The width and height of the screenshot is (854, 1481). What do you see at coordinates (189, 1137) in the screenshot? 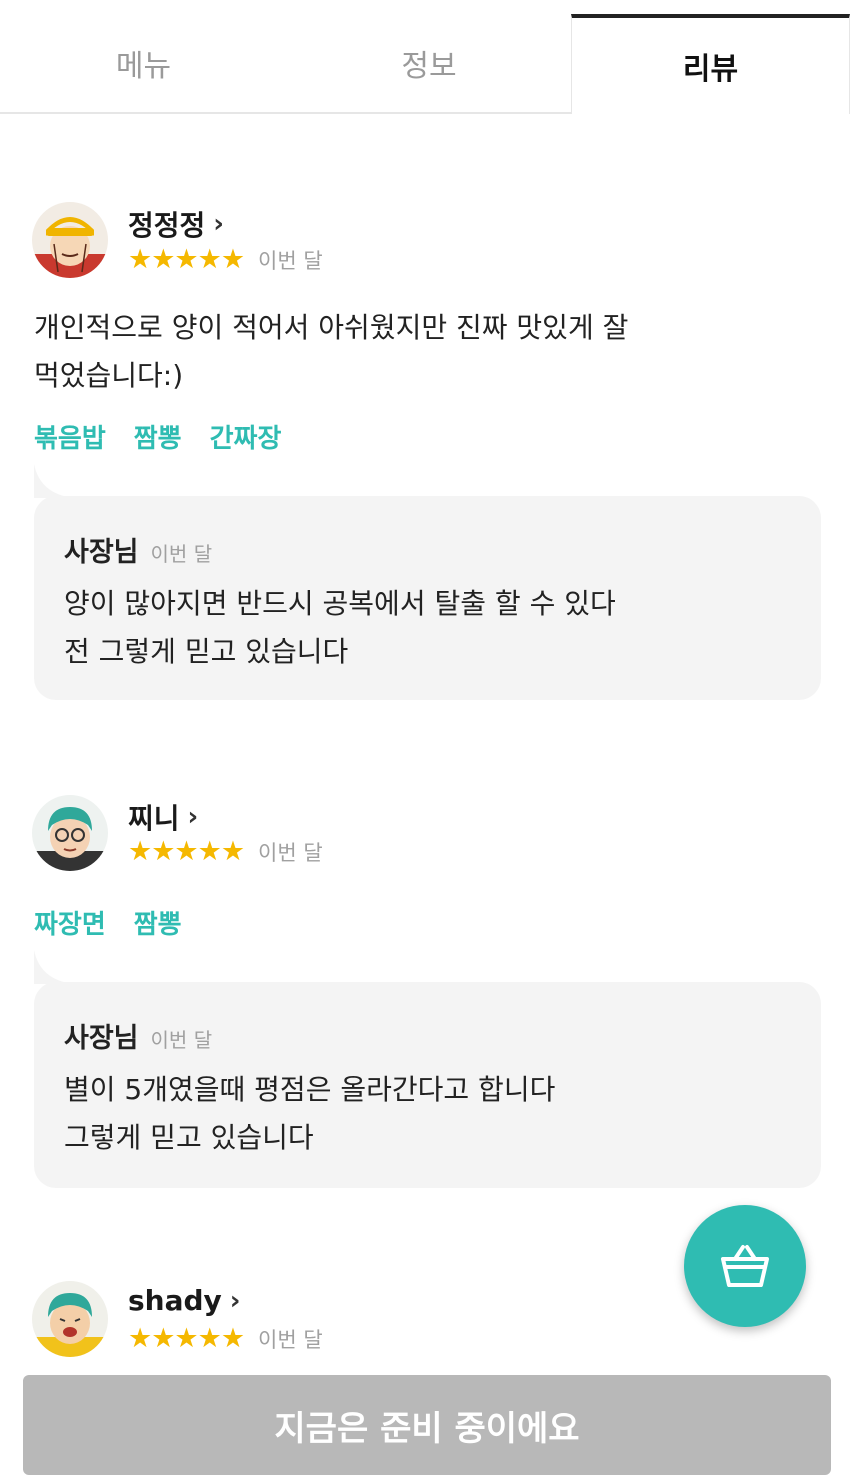
I see `reply-text-line: 그렇게 믿고 있습니다` at bounding box center [189, 1137].